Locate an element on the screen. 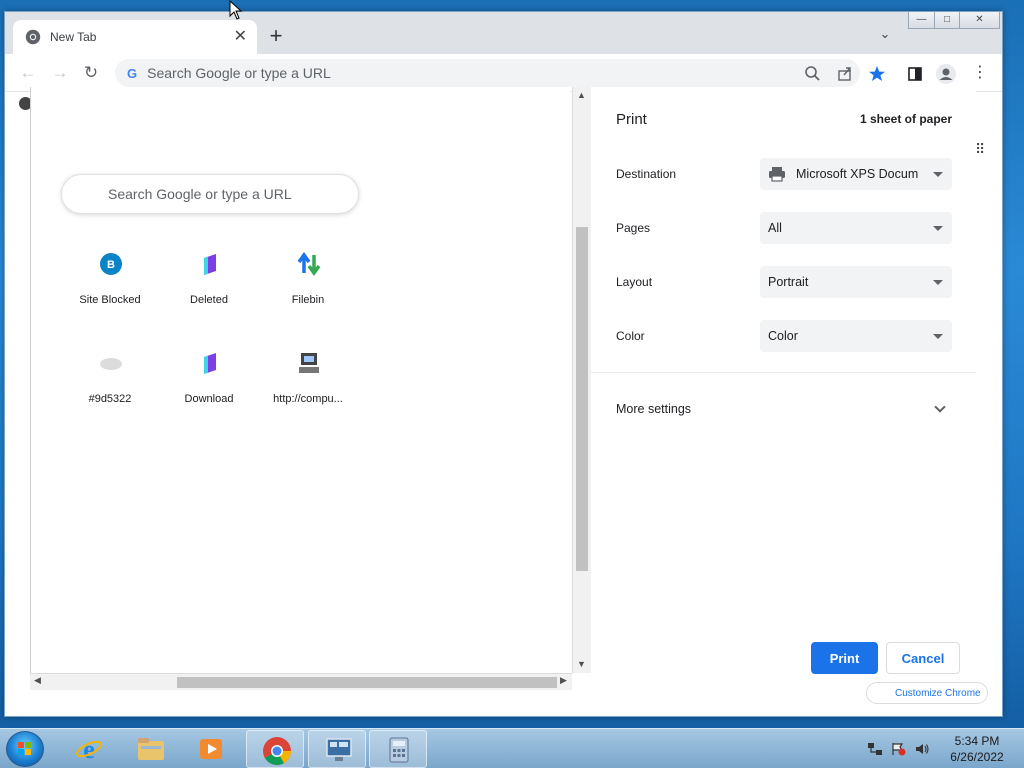  scroll-left-arrow-icon: ◀ is located at coordinates (37, 680).